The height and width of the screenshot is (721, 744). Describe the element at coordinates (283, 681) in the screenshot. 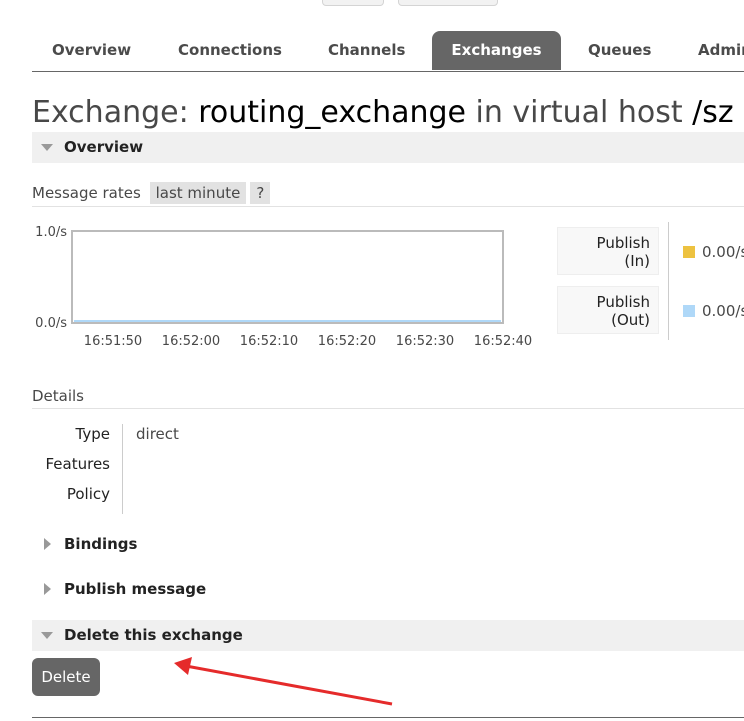

I see `annotation-arrow-icon` at that location.